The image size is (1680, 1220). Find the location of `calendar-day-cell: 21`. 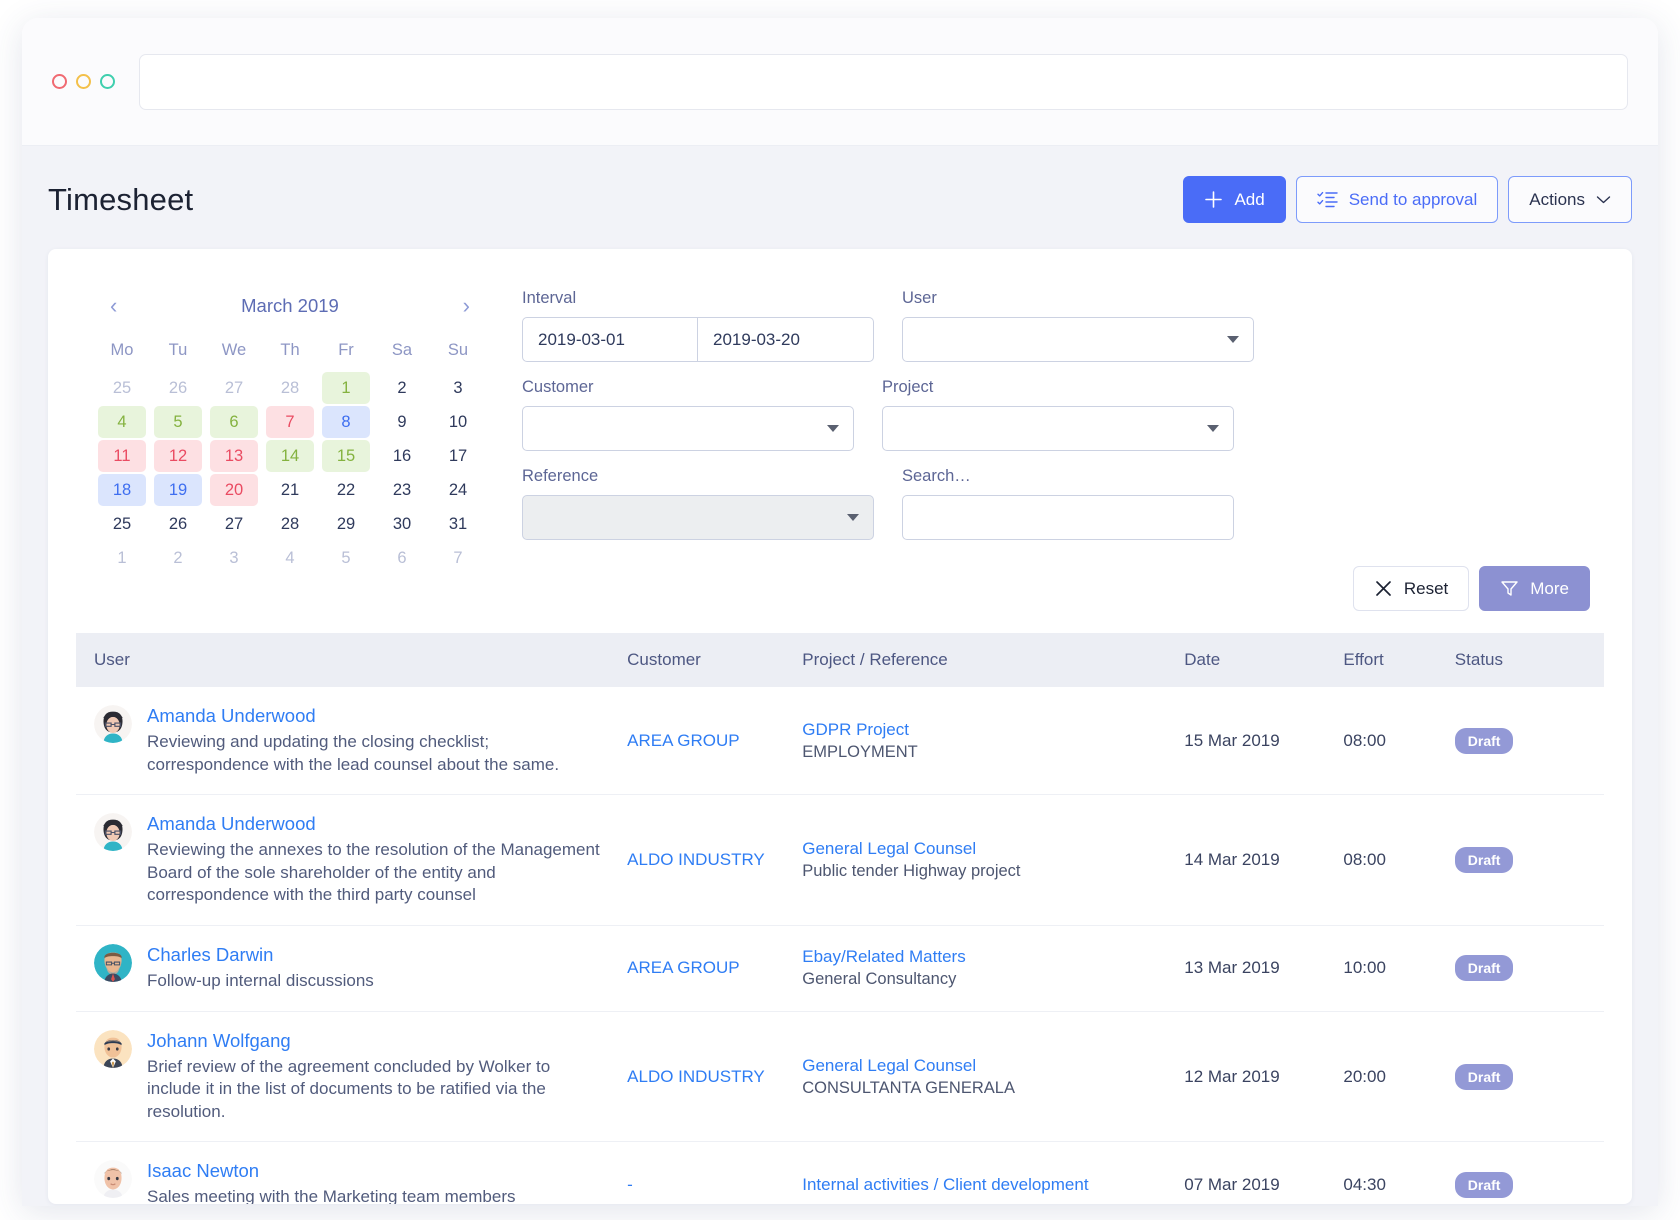

calendar-day-cell: 21 is located at coordinates (290, 490).